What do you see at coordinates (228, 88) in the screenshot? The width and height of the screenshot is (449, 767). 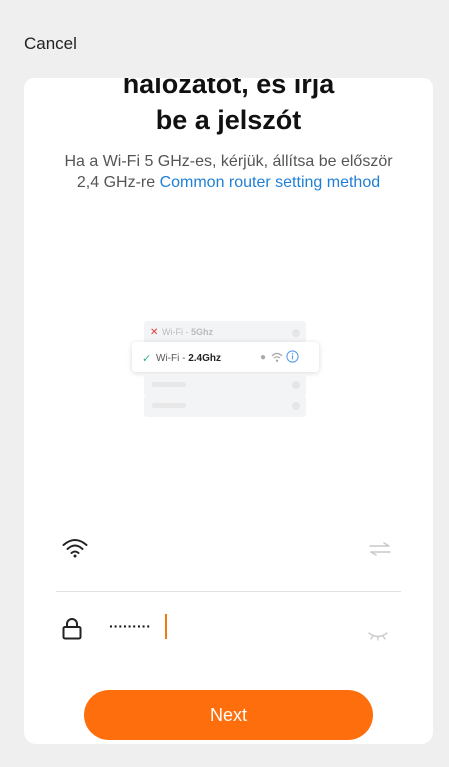 I see `title-line-1: hálózatot, és írja` at bounding box center [228, 88].